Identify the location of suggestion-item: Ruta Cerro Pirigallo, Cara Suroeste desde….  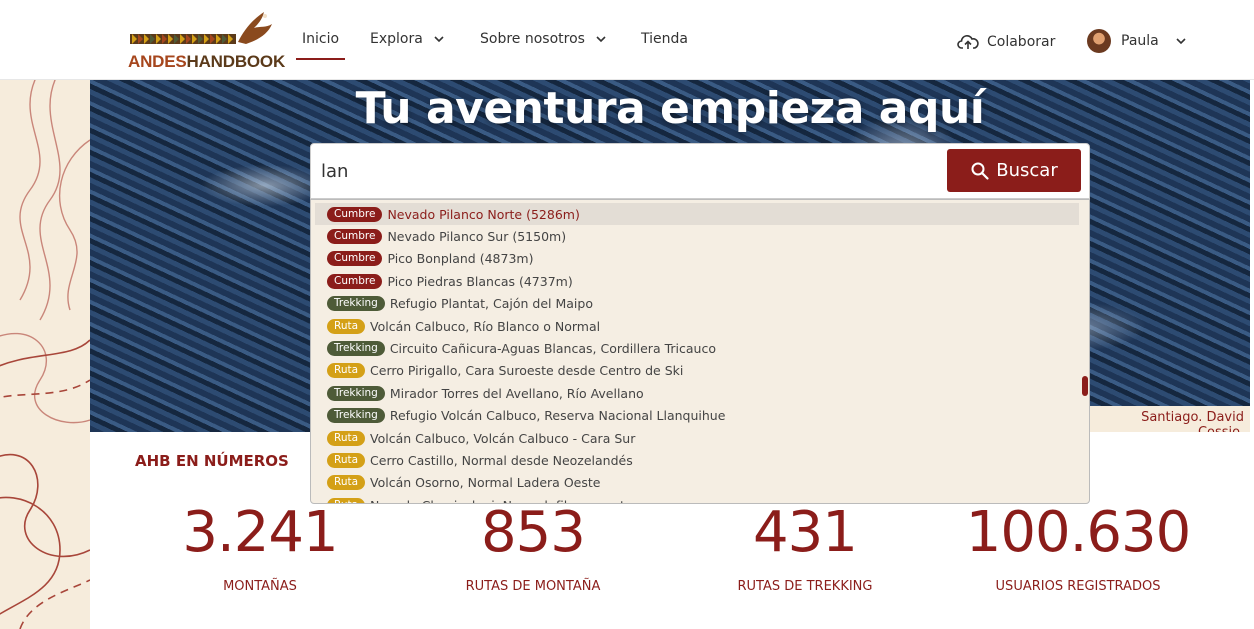
(697, 371).